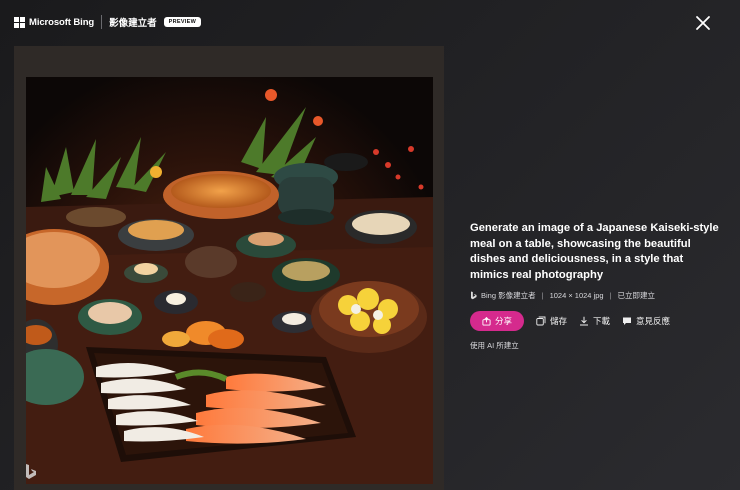 This screenshot has height=490, width=740. What do you see at coordinates (370, 22) in the screenshot?
I see `top-bar: Microsoft Bing 影像建立者 PREVIEW` at bounding box center [370, 22].